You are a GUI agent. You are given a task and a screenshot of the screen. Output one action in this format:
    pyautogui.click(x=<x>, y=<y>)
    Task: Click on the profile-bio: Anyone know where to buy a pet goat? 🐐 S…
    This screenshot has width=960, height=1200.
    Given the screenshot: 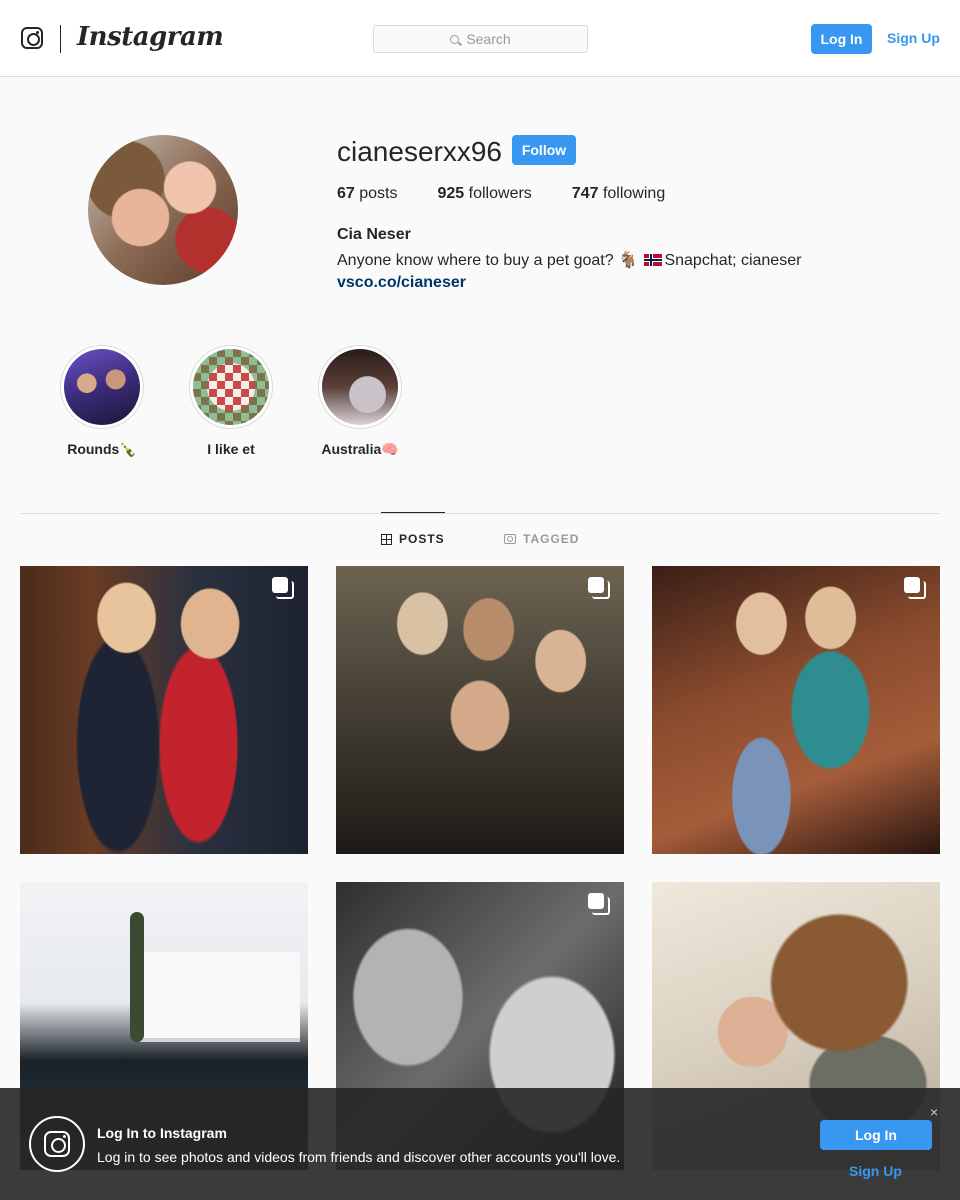 What is the action you would take?
    pyautogui.click(x=569, y=260)
    